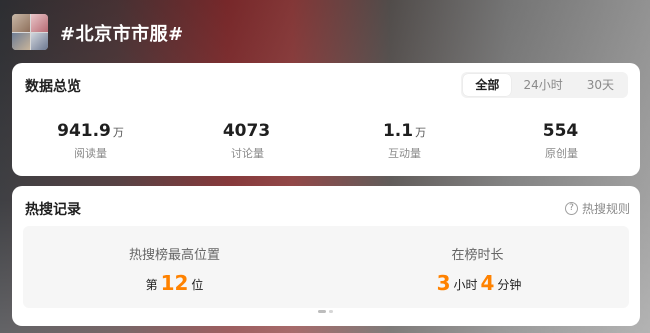 This screenshot has height=333, width=650. What do you see at coordinates (322, 311) in the screenshot?
I see `carousel-dot-active` at bounding box center [322, 311].